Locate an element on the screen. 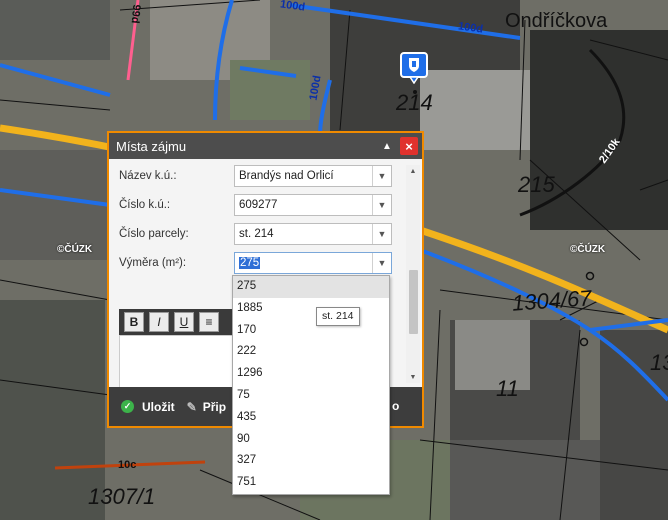 This screenshot has width=668, height=525. align-icon: ≡ is located at coordinates (209, 322).